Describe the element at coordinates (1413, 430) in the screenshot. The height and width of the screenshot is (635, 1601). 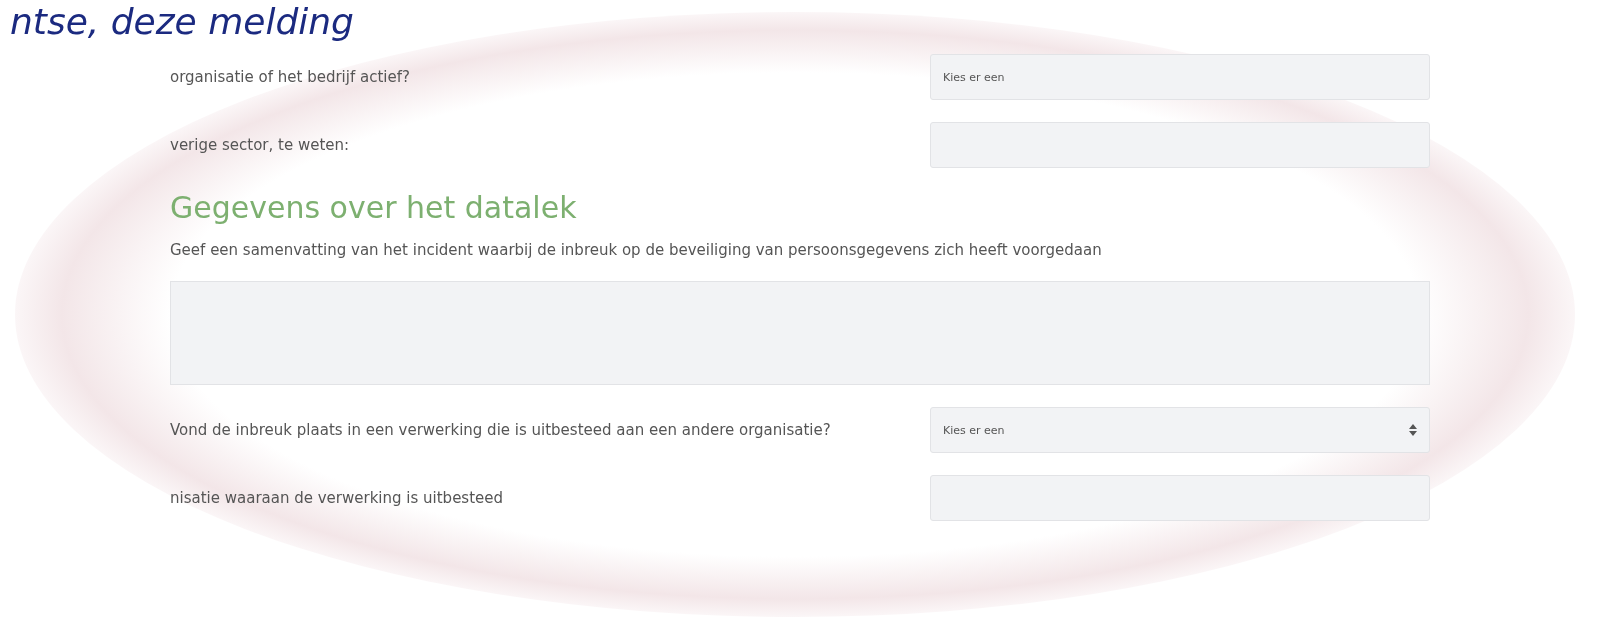
I see `up-down-arrows-icon` at that location.